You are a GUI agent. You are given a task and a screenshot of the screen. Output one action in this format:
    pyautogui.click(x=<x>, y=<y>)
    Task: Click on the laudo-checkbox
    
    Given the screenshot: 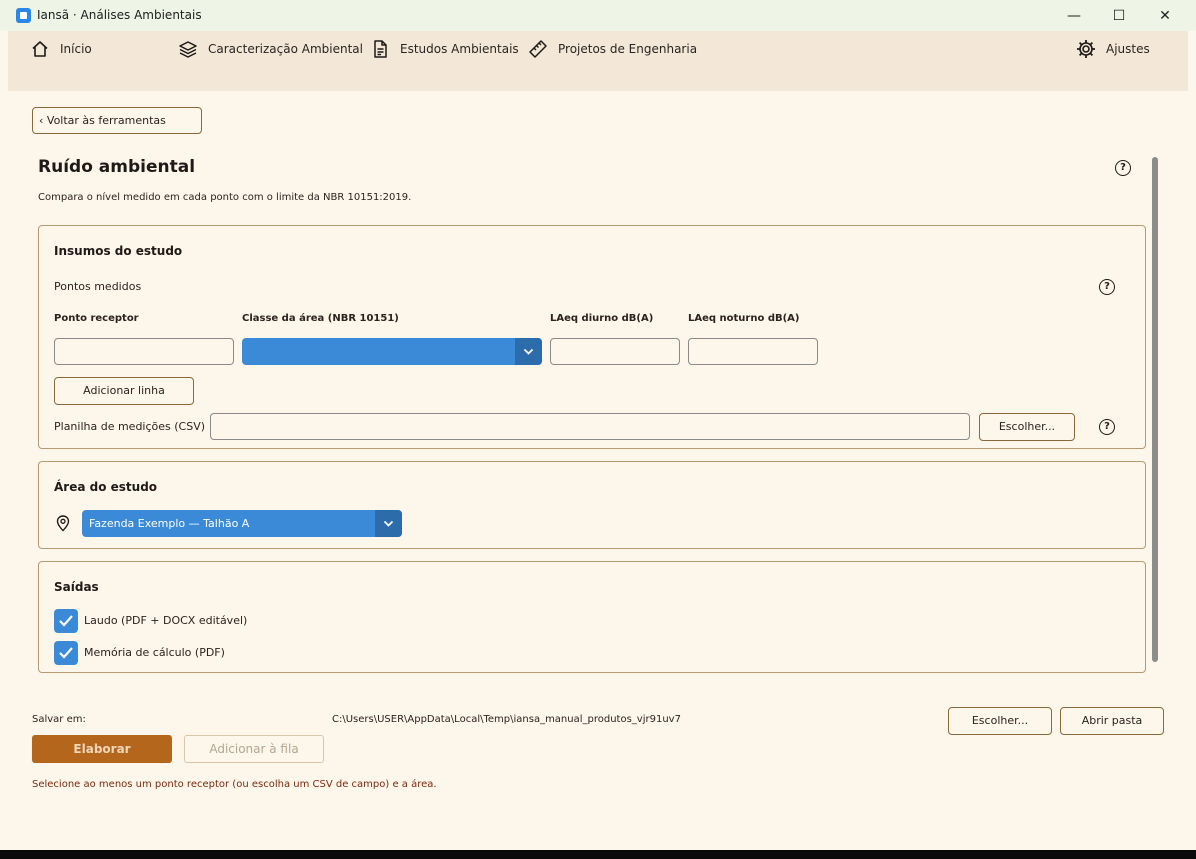 What is the action you would take?
    pyautogui.click(x=66, y=621)
    